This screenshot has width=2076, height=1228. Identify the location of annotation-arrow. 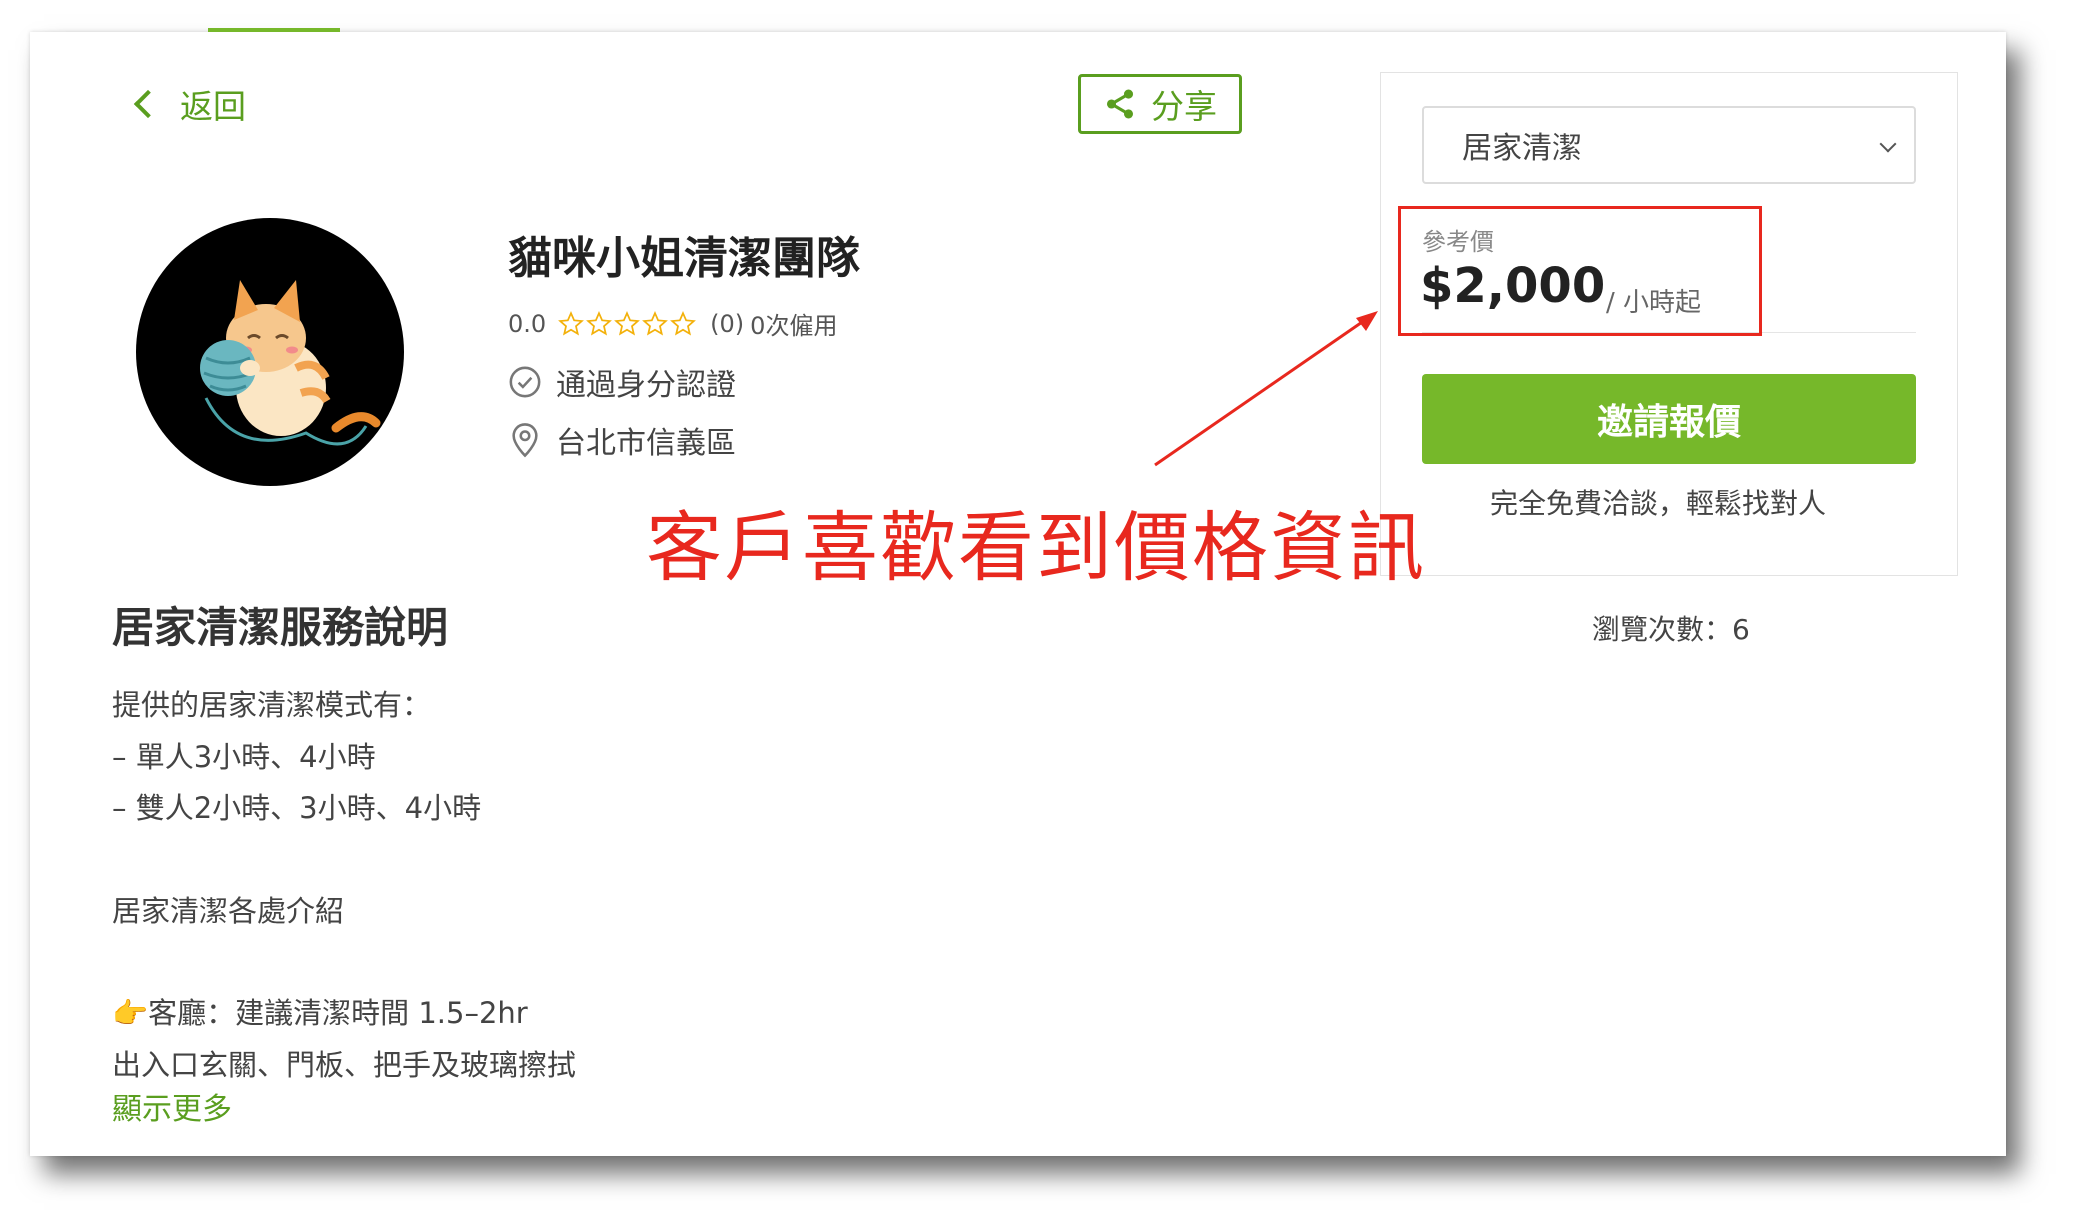
(1266, 389).